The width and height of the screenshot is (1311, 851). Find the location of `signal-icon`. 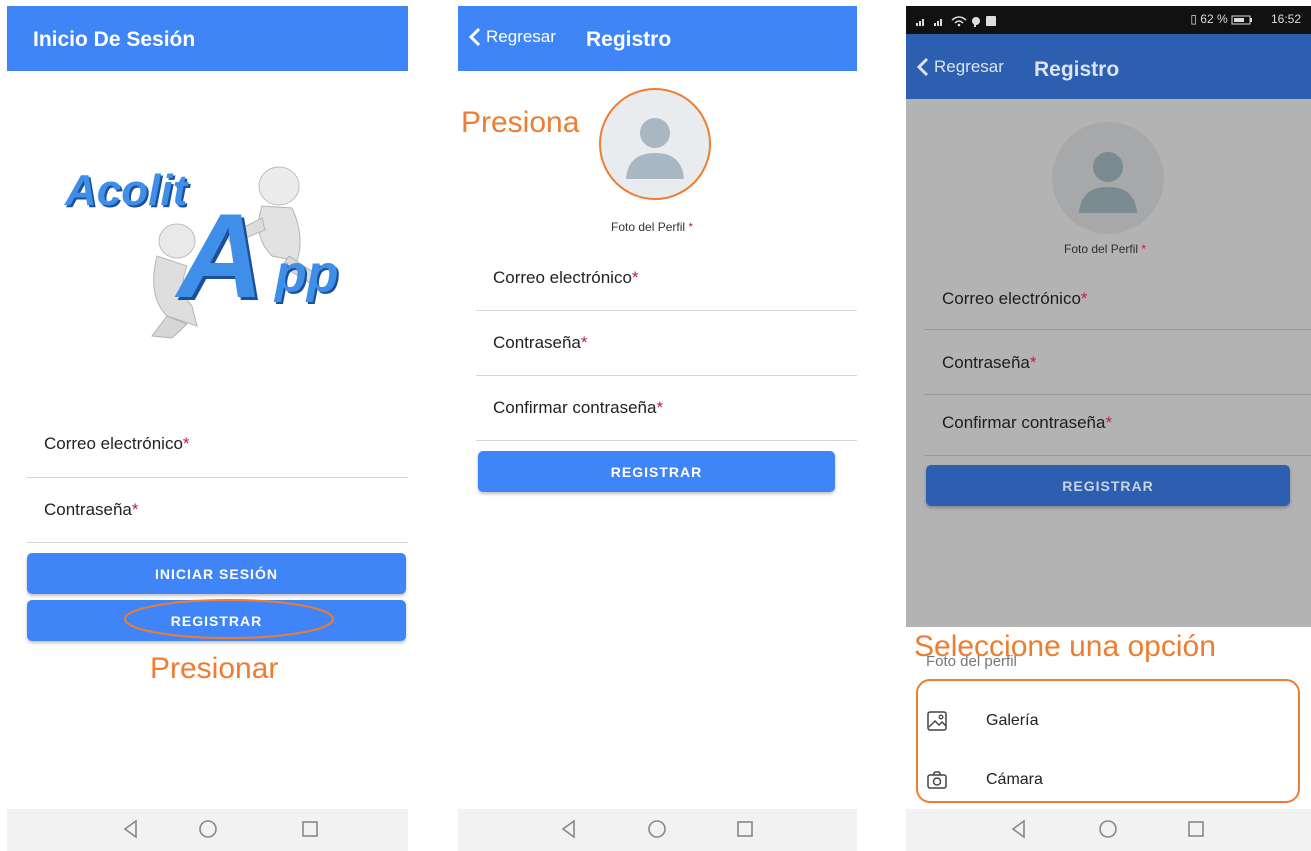

signal-icon is located at coordinates (956, 21).